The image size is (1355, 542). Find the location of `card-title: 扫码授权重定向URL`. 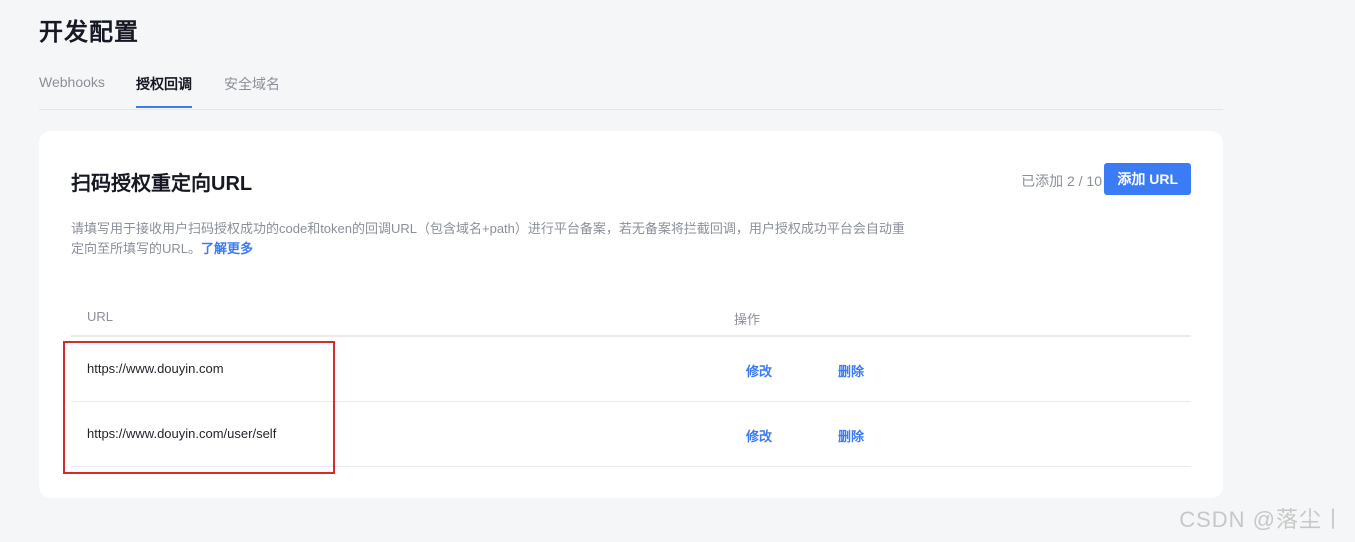

card-title: 扫码授权重定向URL is located at coordinates (162, 184).